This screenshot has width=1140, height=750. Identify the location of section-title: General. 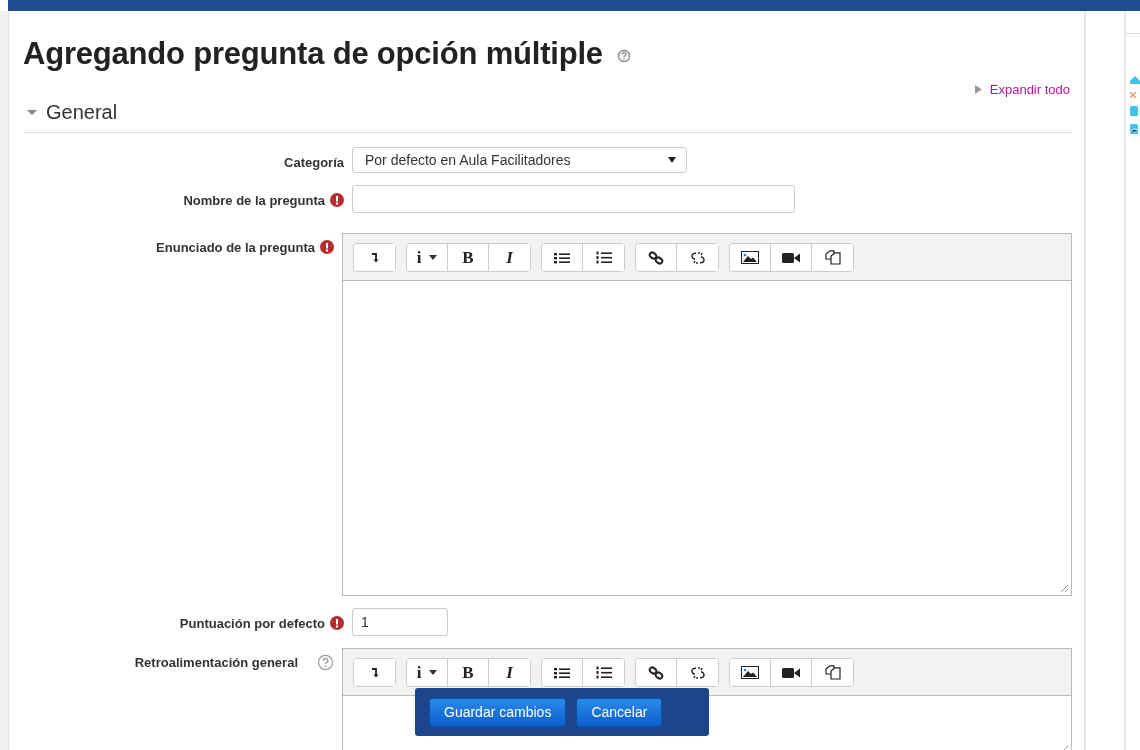
(82, 112).